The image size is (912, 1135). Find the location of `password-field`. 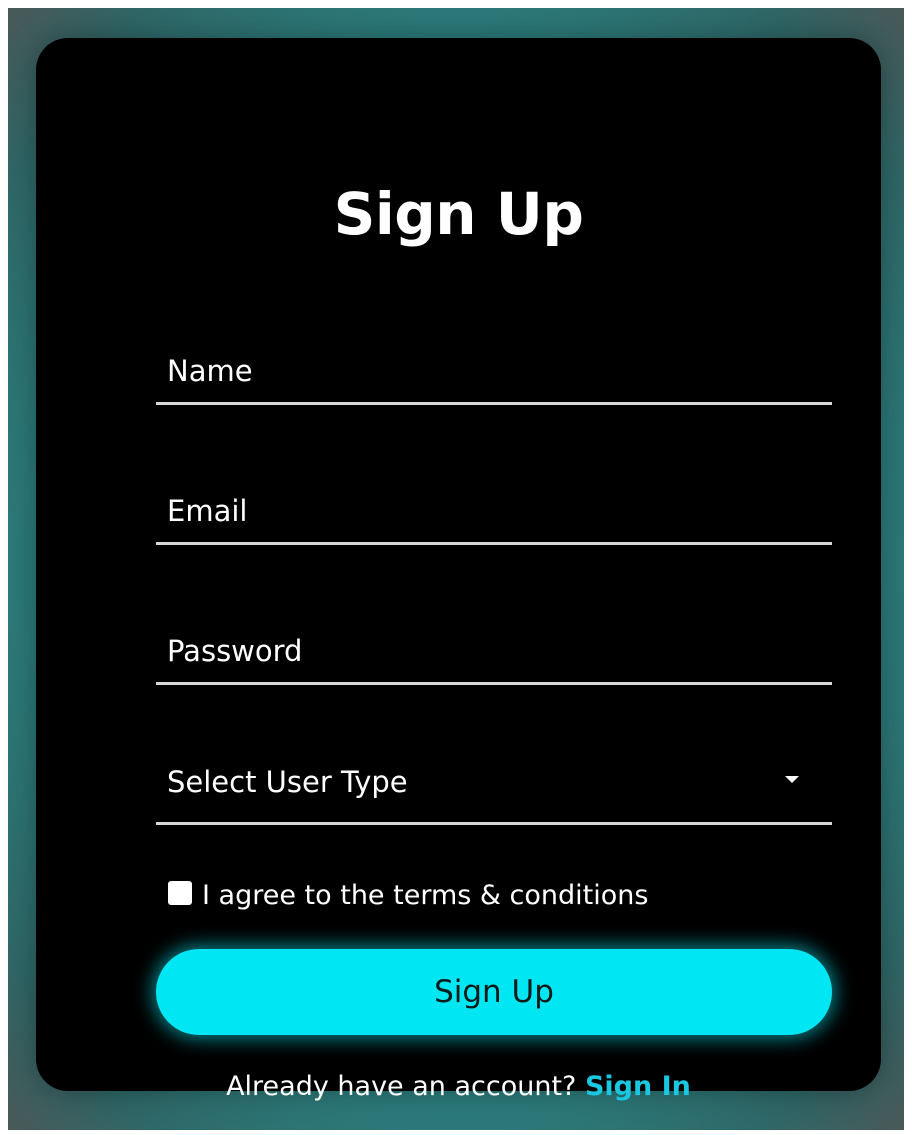

password-field is located at coordinates (494, 650).